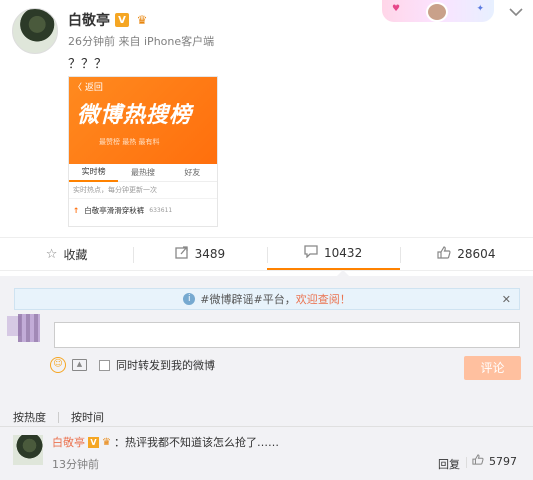  I want to click on repost-icon, so click(181, 254).